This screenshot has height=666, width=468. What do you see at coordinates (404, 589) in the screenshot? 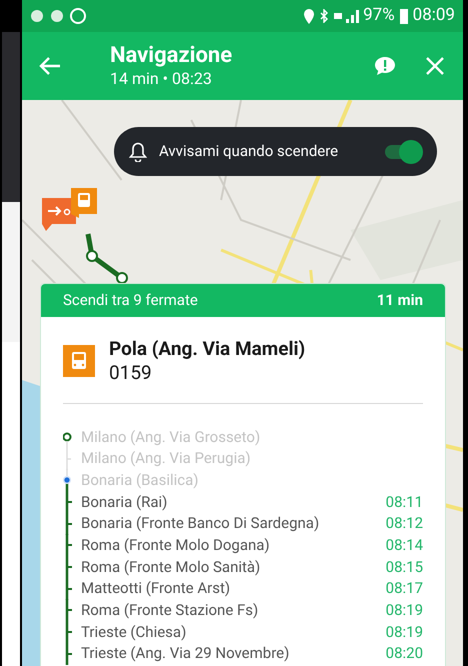
I see `arrival-time: 08:17` at bounding box center [404, 589].